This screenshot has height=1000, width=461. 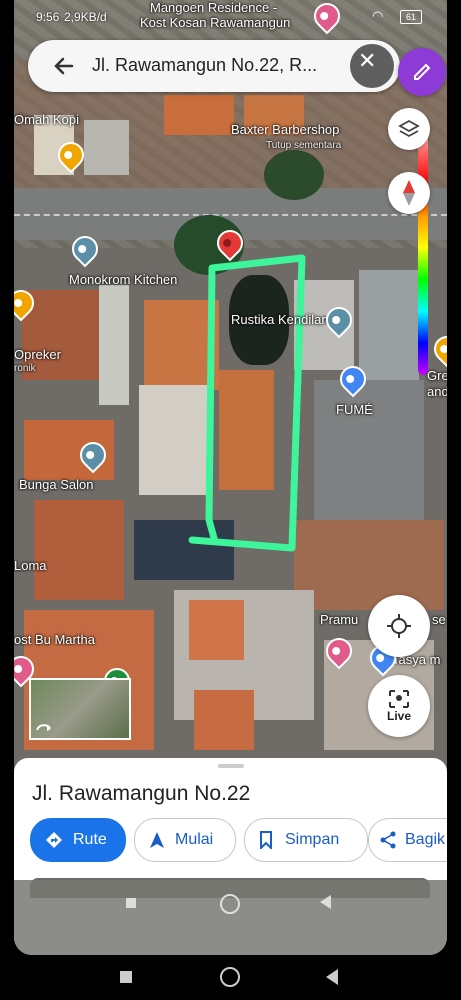 What do you see at coordinates (90, 839) in the screenshot?
I see `route-label: Rute` at bounding box center [90, 839].